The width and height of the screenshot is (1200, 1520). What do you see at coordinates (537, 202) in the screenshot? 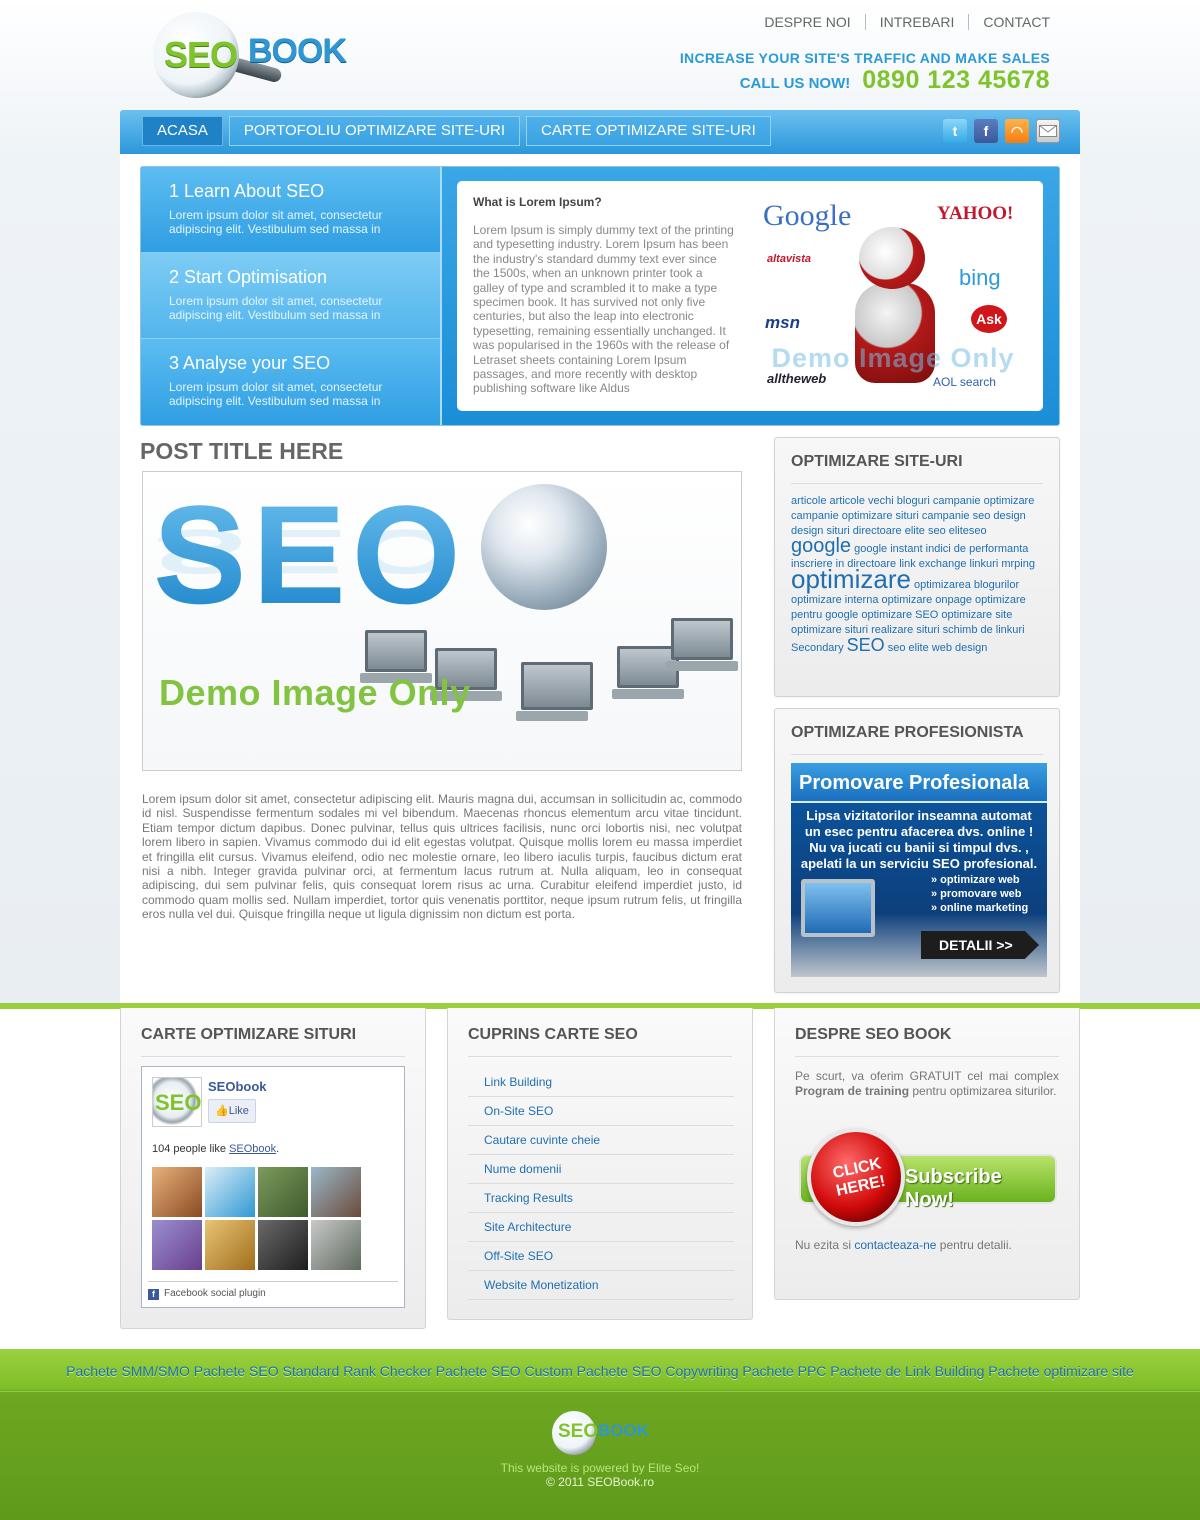
I see `slide-title: What is Lorem Ipsum?` at bounding box center [537, 202].